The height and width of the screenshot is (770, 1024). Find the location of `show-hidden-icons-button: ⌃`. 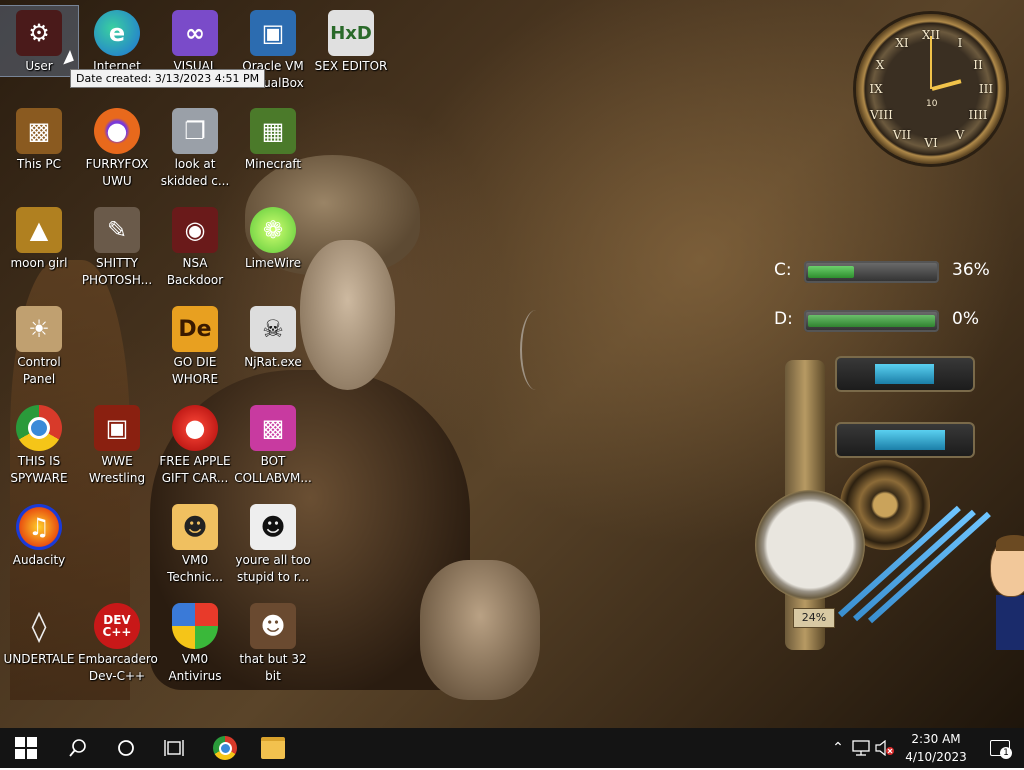

show-hidden-icons-button: ⌃ is located at coordinates (838, 748).